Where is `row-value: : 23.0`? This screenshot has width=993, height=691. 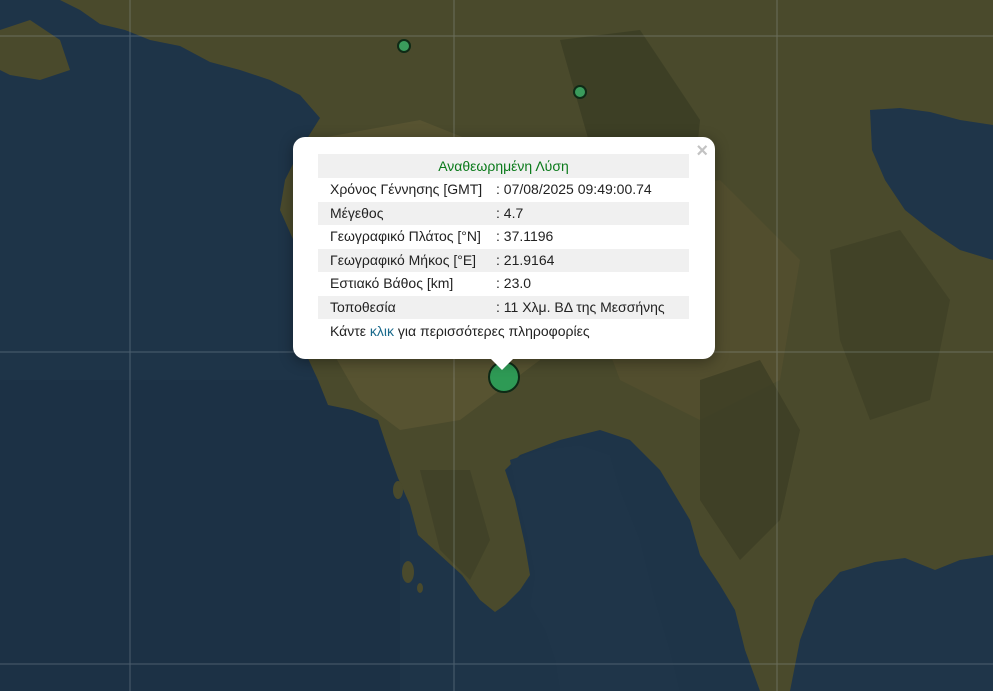 row-value: : 23.0 is located at coordinates (514, 283).